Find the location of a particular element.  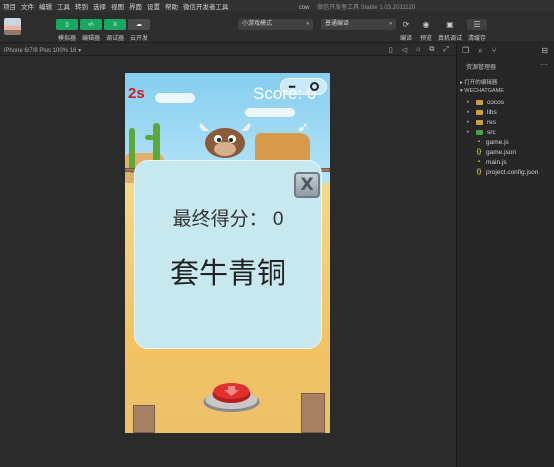

code-icon: ‹/› is located at coordinates (91, 24).